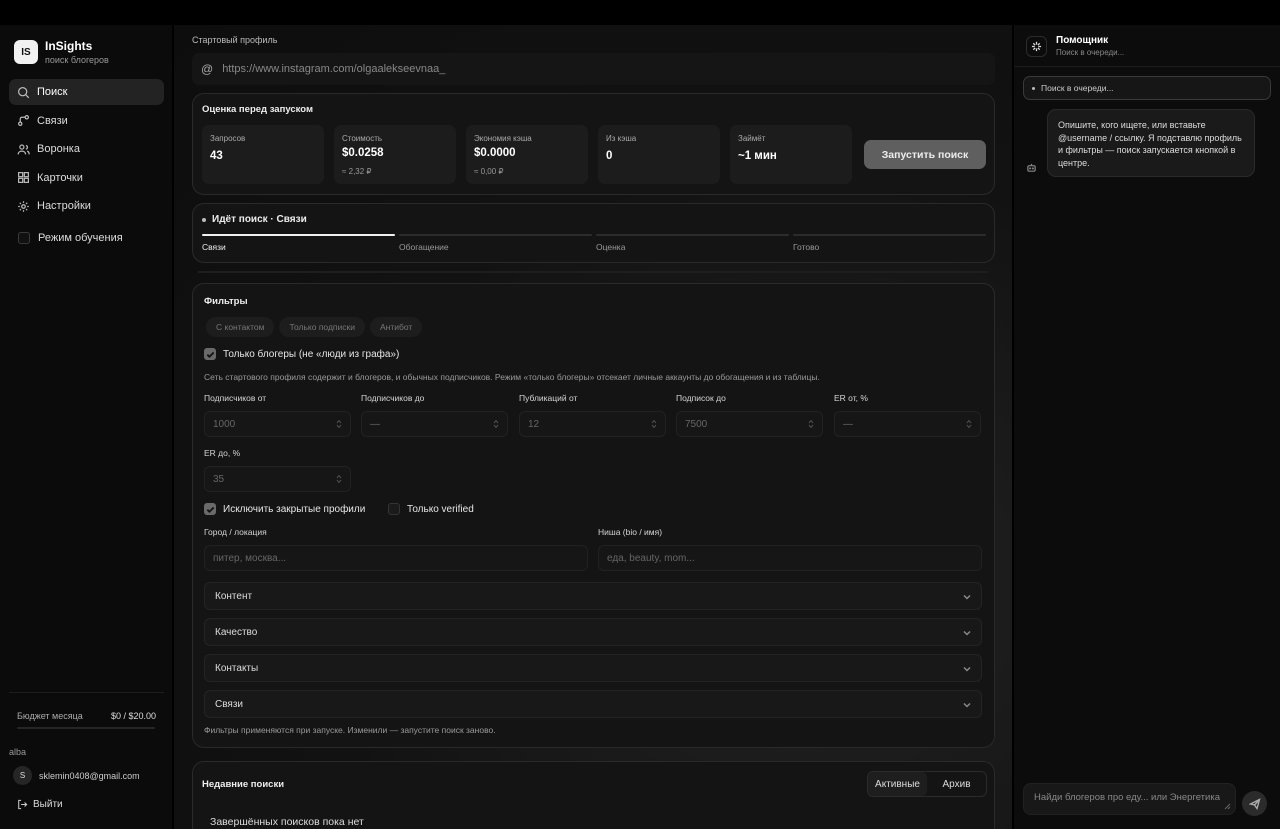 The height and width of the screenshot is (829, 1280). I want to click on stat-value: 0, so click(609, 156).